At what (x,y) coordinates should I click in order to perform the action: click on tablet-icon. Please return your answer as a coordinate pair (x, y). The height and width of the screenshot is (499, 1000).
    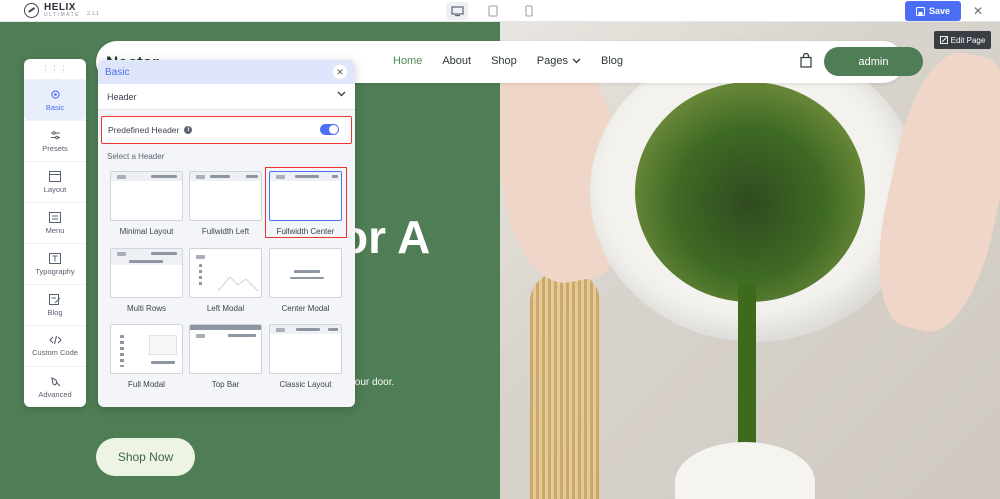
    Looking at the image, I should click on (493, 11).